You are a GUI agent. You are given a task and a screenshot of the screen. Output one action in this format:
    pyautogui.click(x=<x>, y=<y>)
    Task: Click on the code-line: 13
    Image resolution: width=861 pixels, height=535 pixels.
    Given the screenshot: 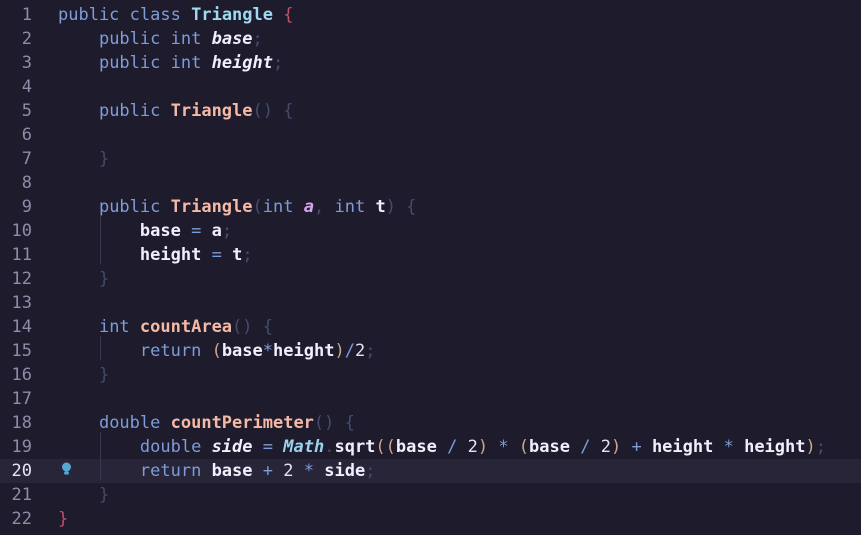 What is the action you would take?
    pyautogui.click(x=430, y=303)
    